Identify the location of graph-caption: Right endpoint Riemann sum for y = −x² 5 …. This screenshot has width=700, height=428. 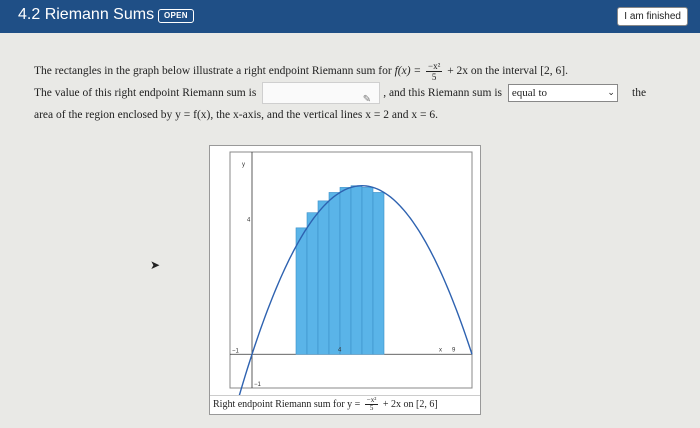
(345, 404).